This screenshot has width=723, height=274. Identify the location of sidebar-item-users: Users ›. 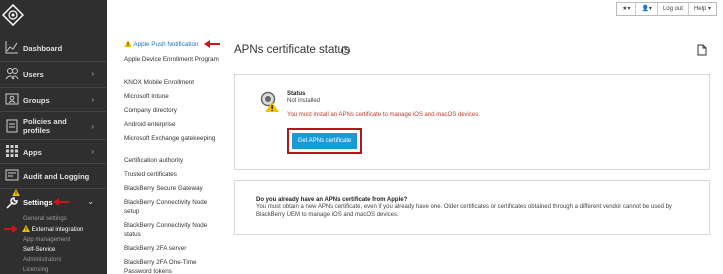
(53, 74).